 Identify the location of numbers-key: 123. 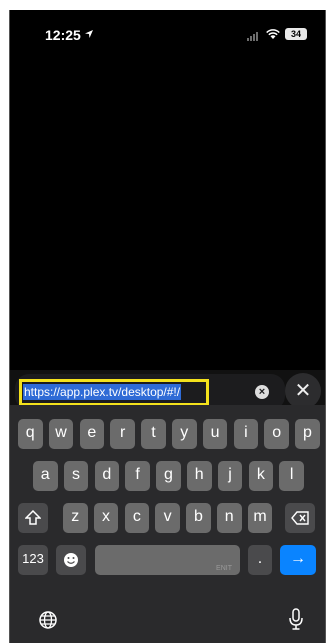
(33, 560).